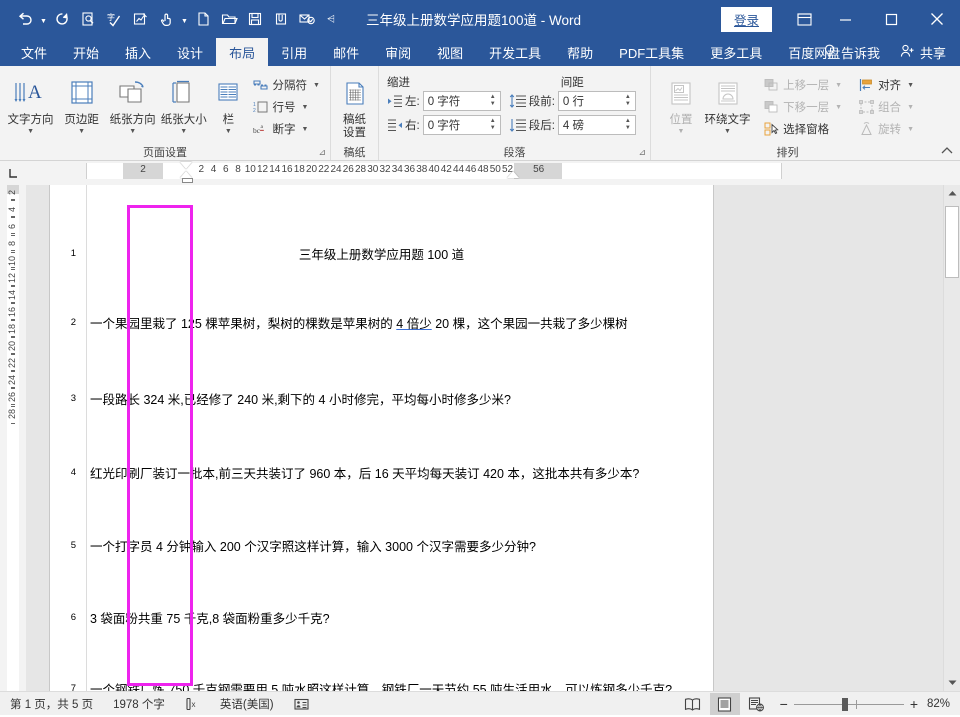 The height and width of the screenshot is (717, 960). What do you see at coordinates (580, 52) in the screenshot?
I see `tab-help: 帮助` at bounding box center [580, 52].